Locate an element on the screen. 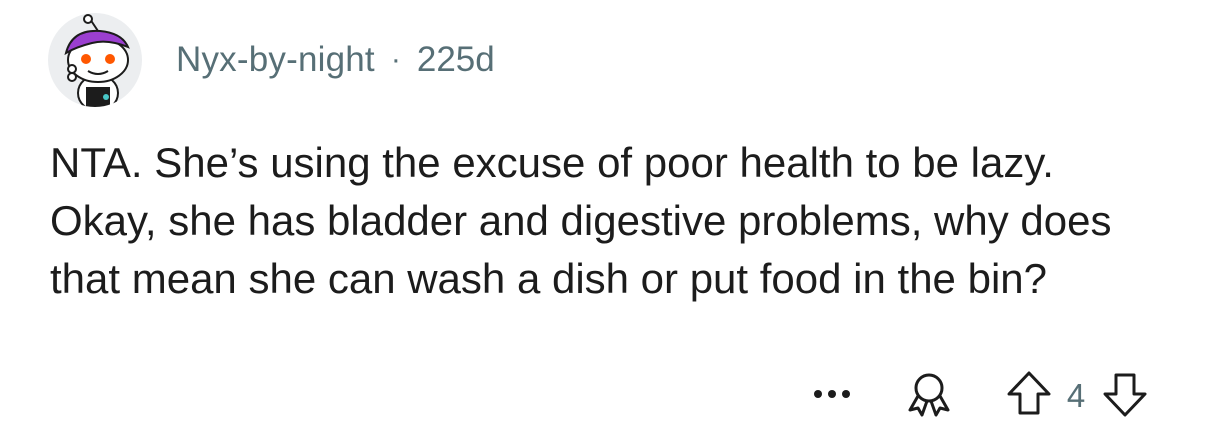 This screenshot has height=431, width=1206. comment-author: Nyx-by-night is located at coordinates (275, 60).